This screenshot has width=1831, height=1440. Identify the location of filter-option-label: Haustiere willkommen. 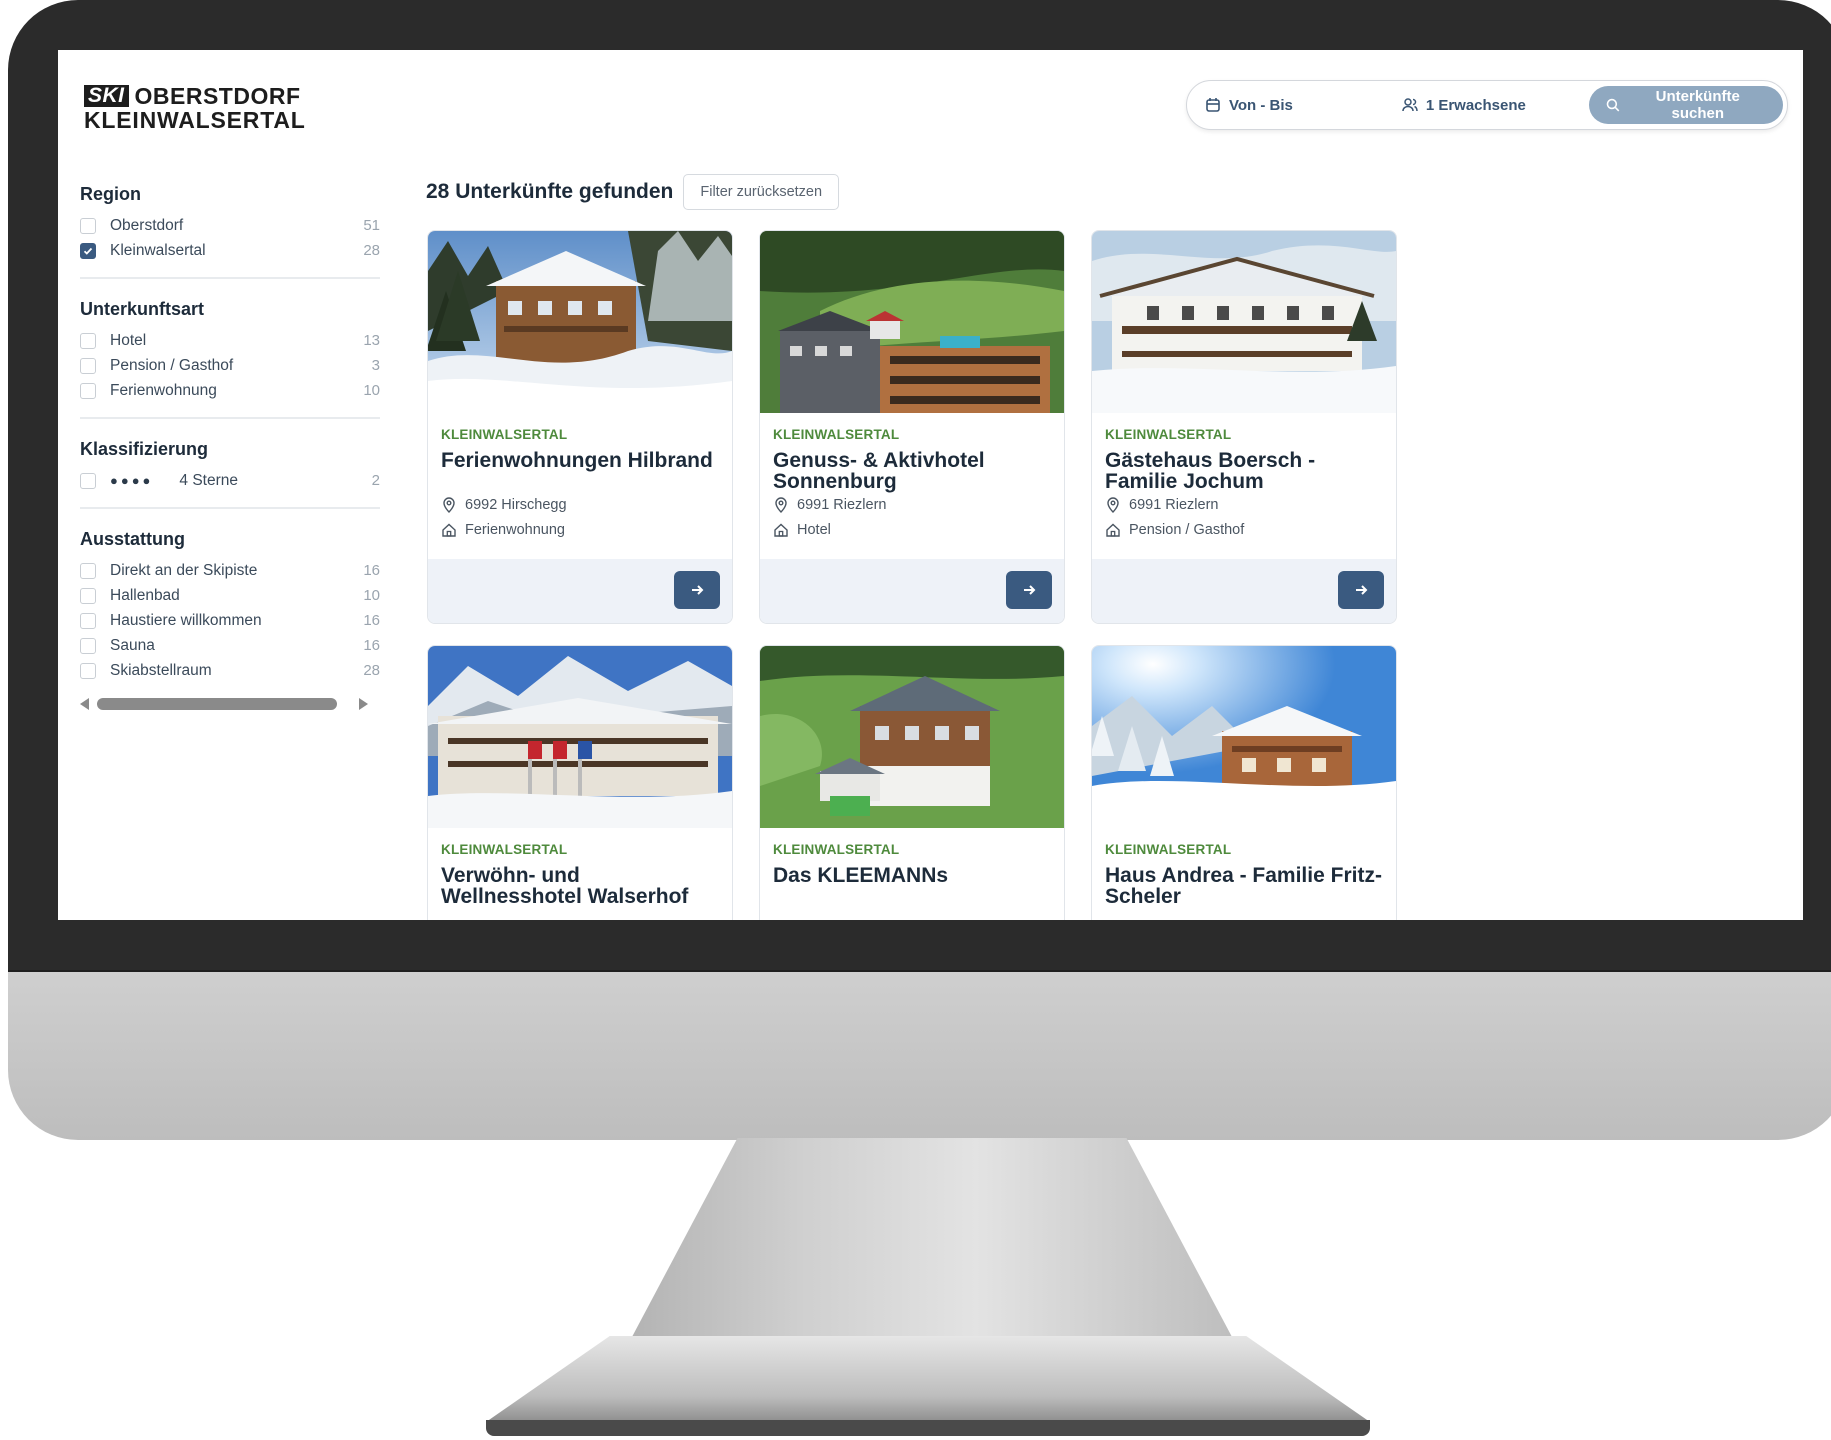
(186, 620).